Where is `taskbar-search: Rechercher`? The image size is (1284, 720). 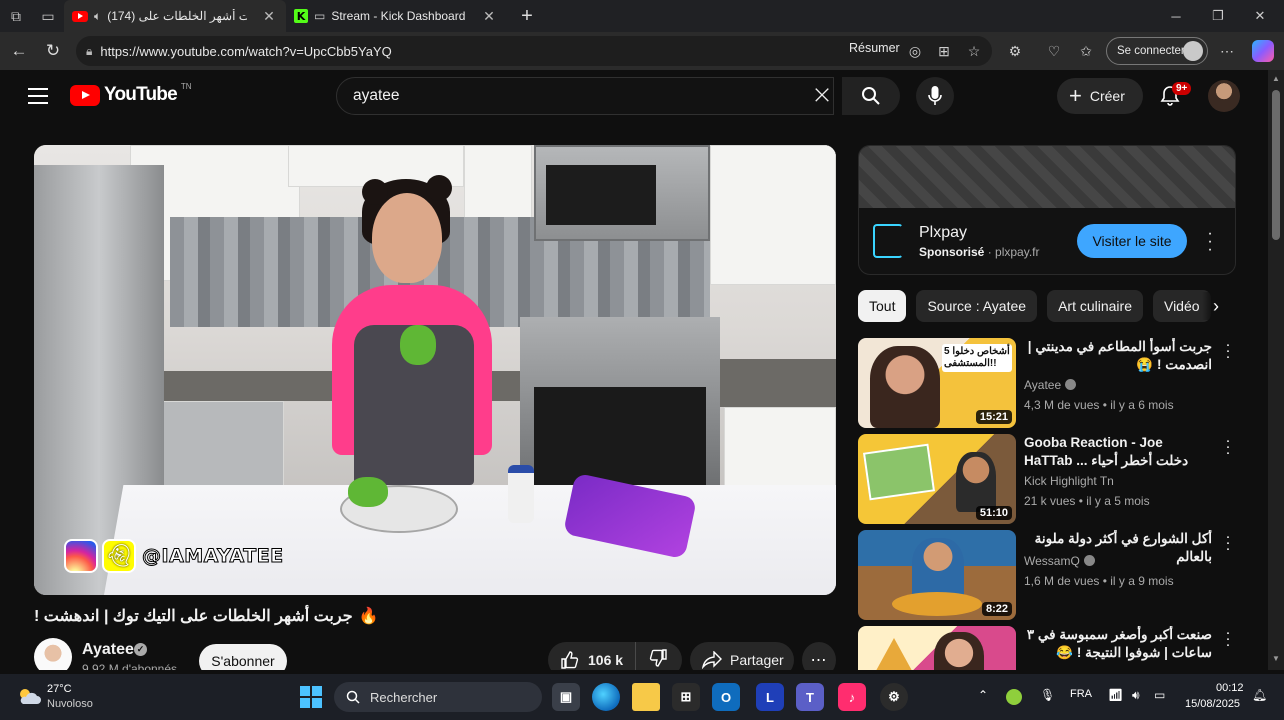
taskbar-search: Rechercher is located at coordinates (438, 697).